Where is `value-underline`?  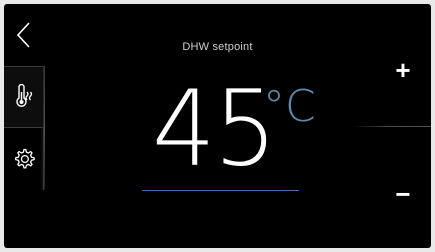 value-underline is located at coordinates (220, 190).